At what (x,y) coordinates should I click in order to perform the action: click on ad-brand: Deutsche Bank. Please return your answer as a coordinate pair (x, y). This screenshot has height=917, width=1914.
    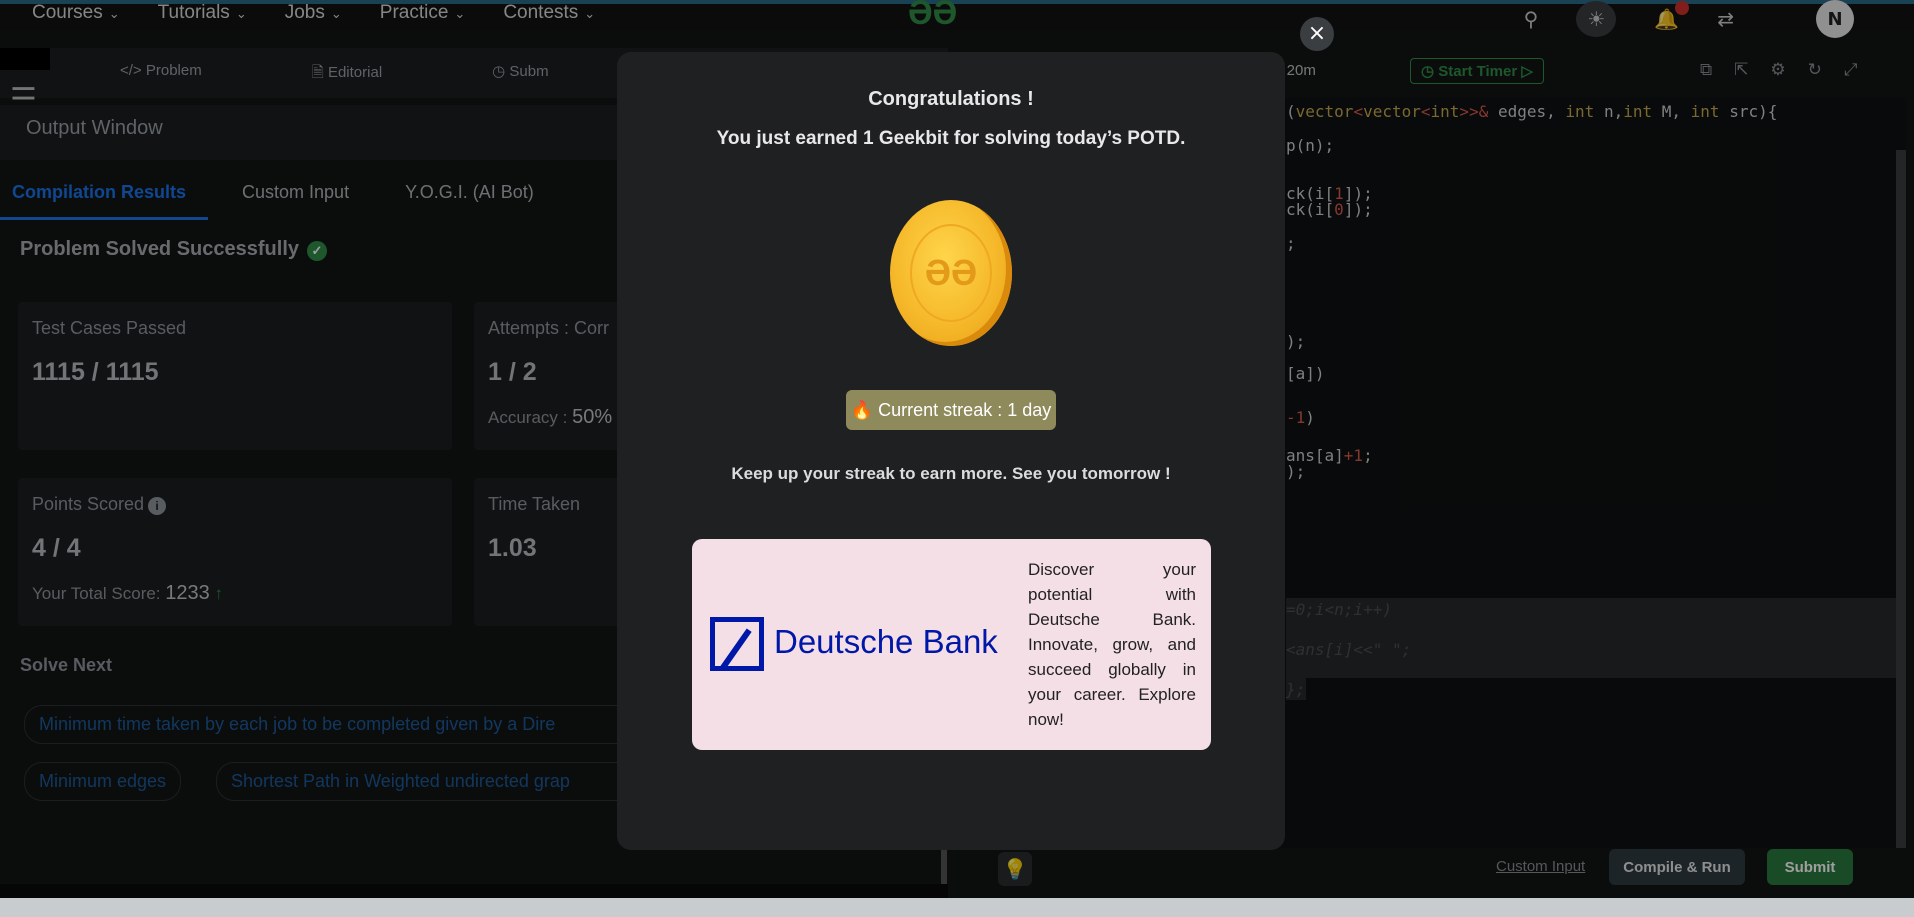
    Looking at the image, I should click on (886, 641).